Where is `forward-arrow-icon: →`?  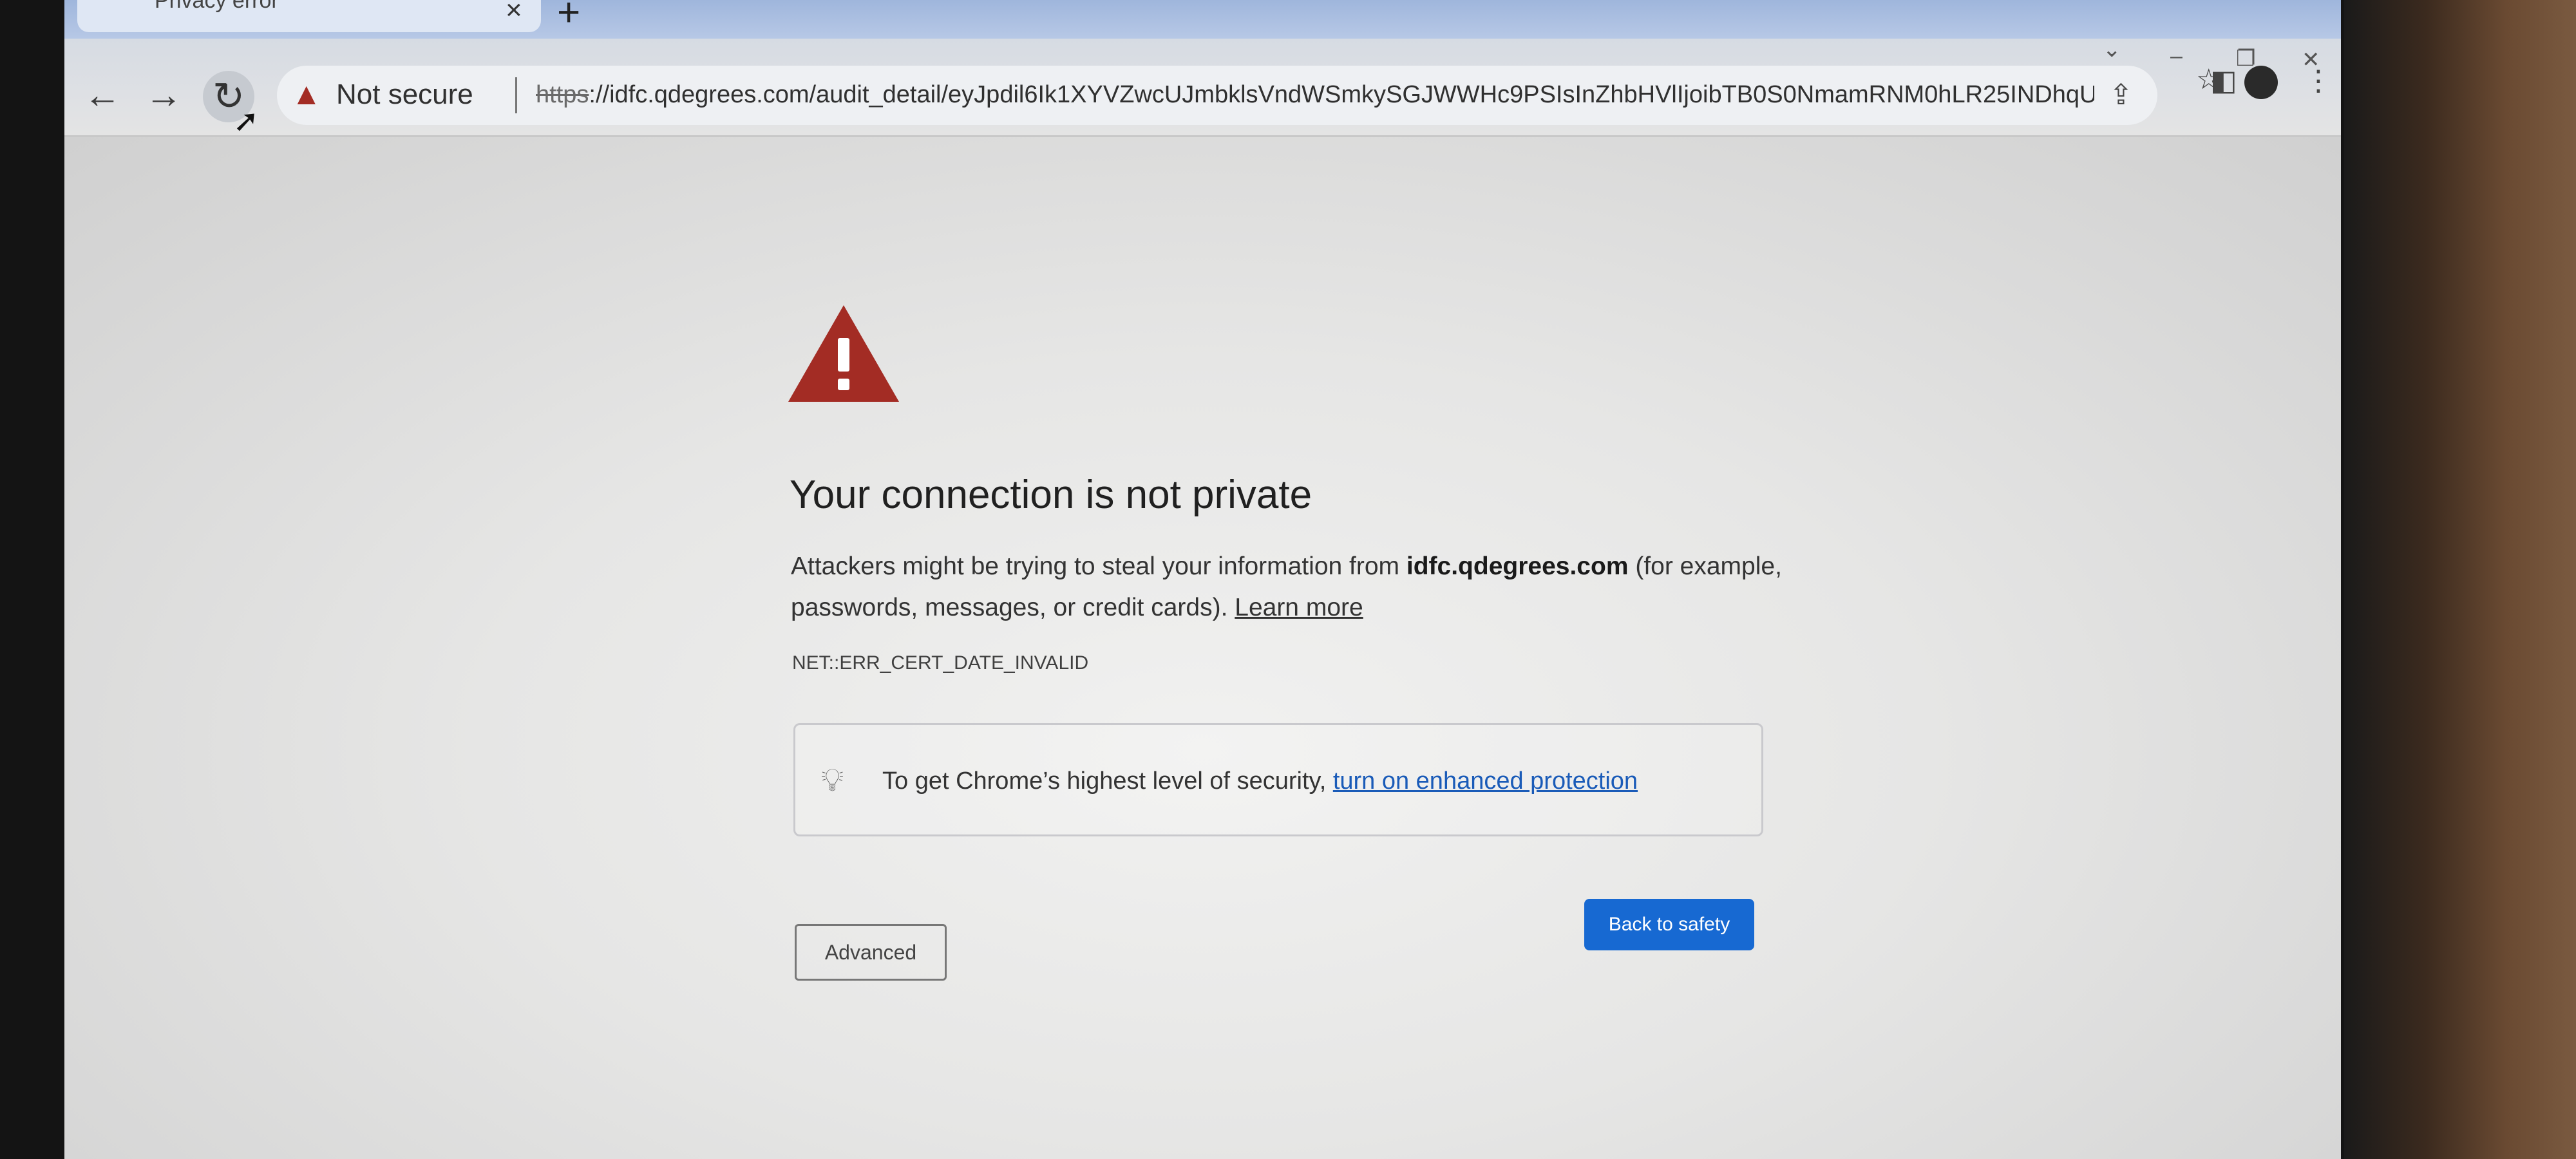 forward-arrow-icon: → is located at coordinates (163, 95).